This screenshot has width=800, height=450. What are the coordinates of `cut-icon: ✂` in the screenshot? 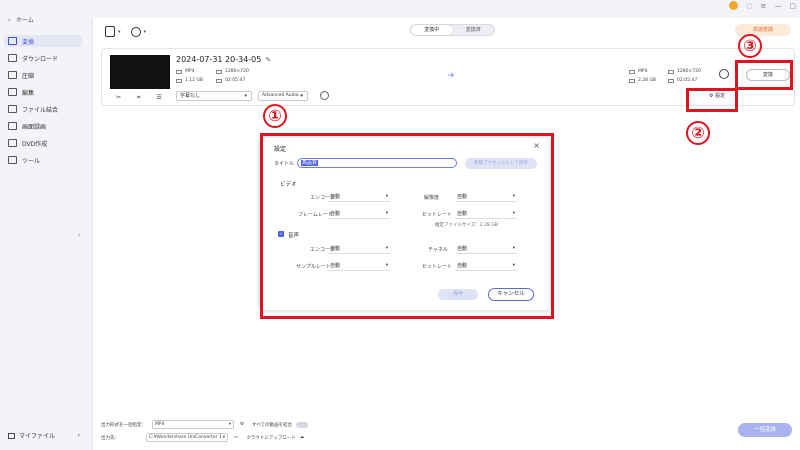 It's located at (118, 98).